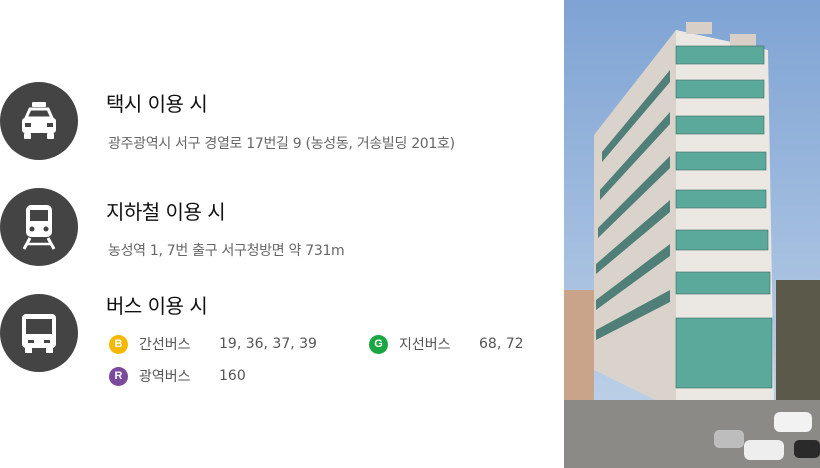 The height and width of the screenshot is (468, 820). What do you see at coordinates (118, 344) in the screenshot?
I see `trunk-badge: B` at bounding box center [118, 344].